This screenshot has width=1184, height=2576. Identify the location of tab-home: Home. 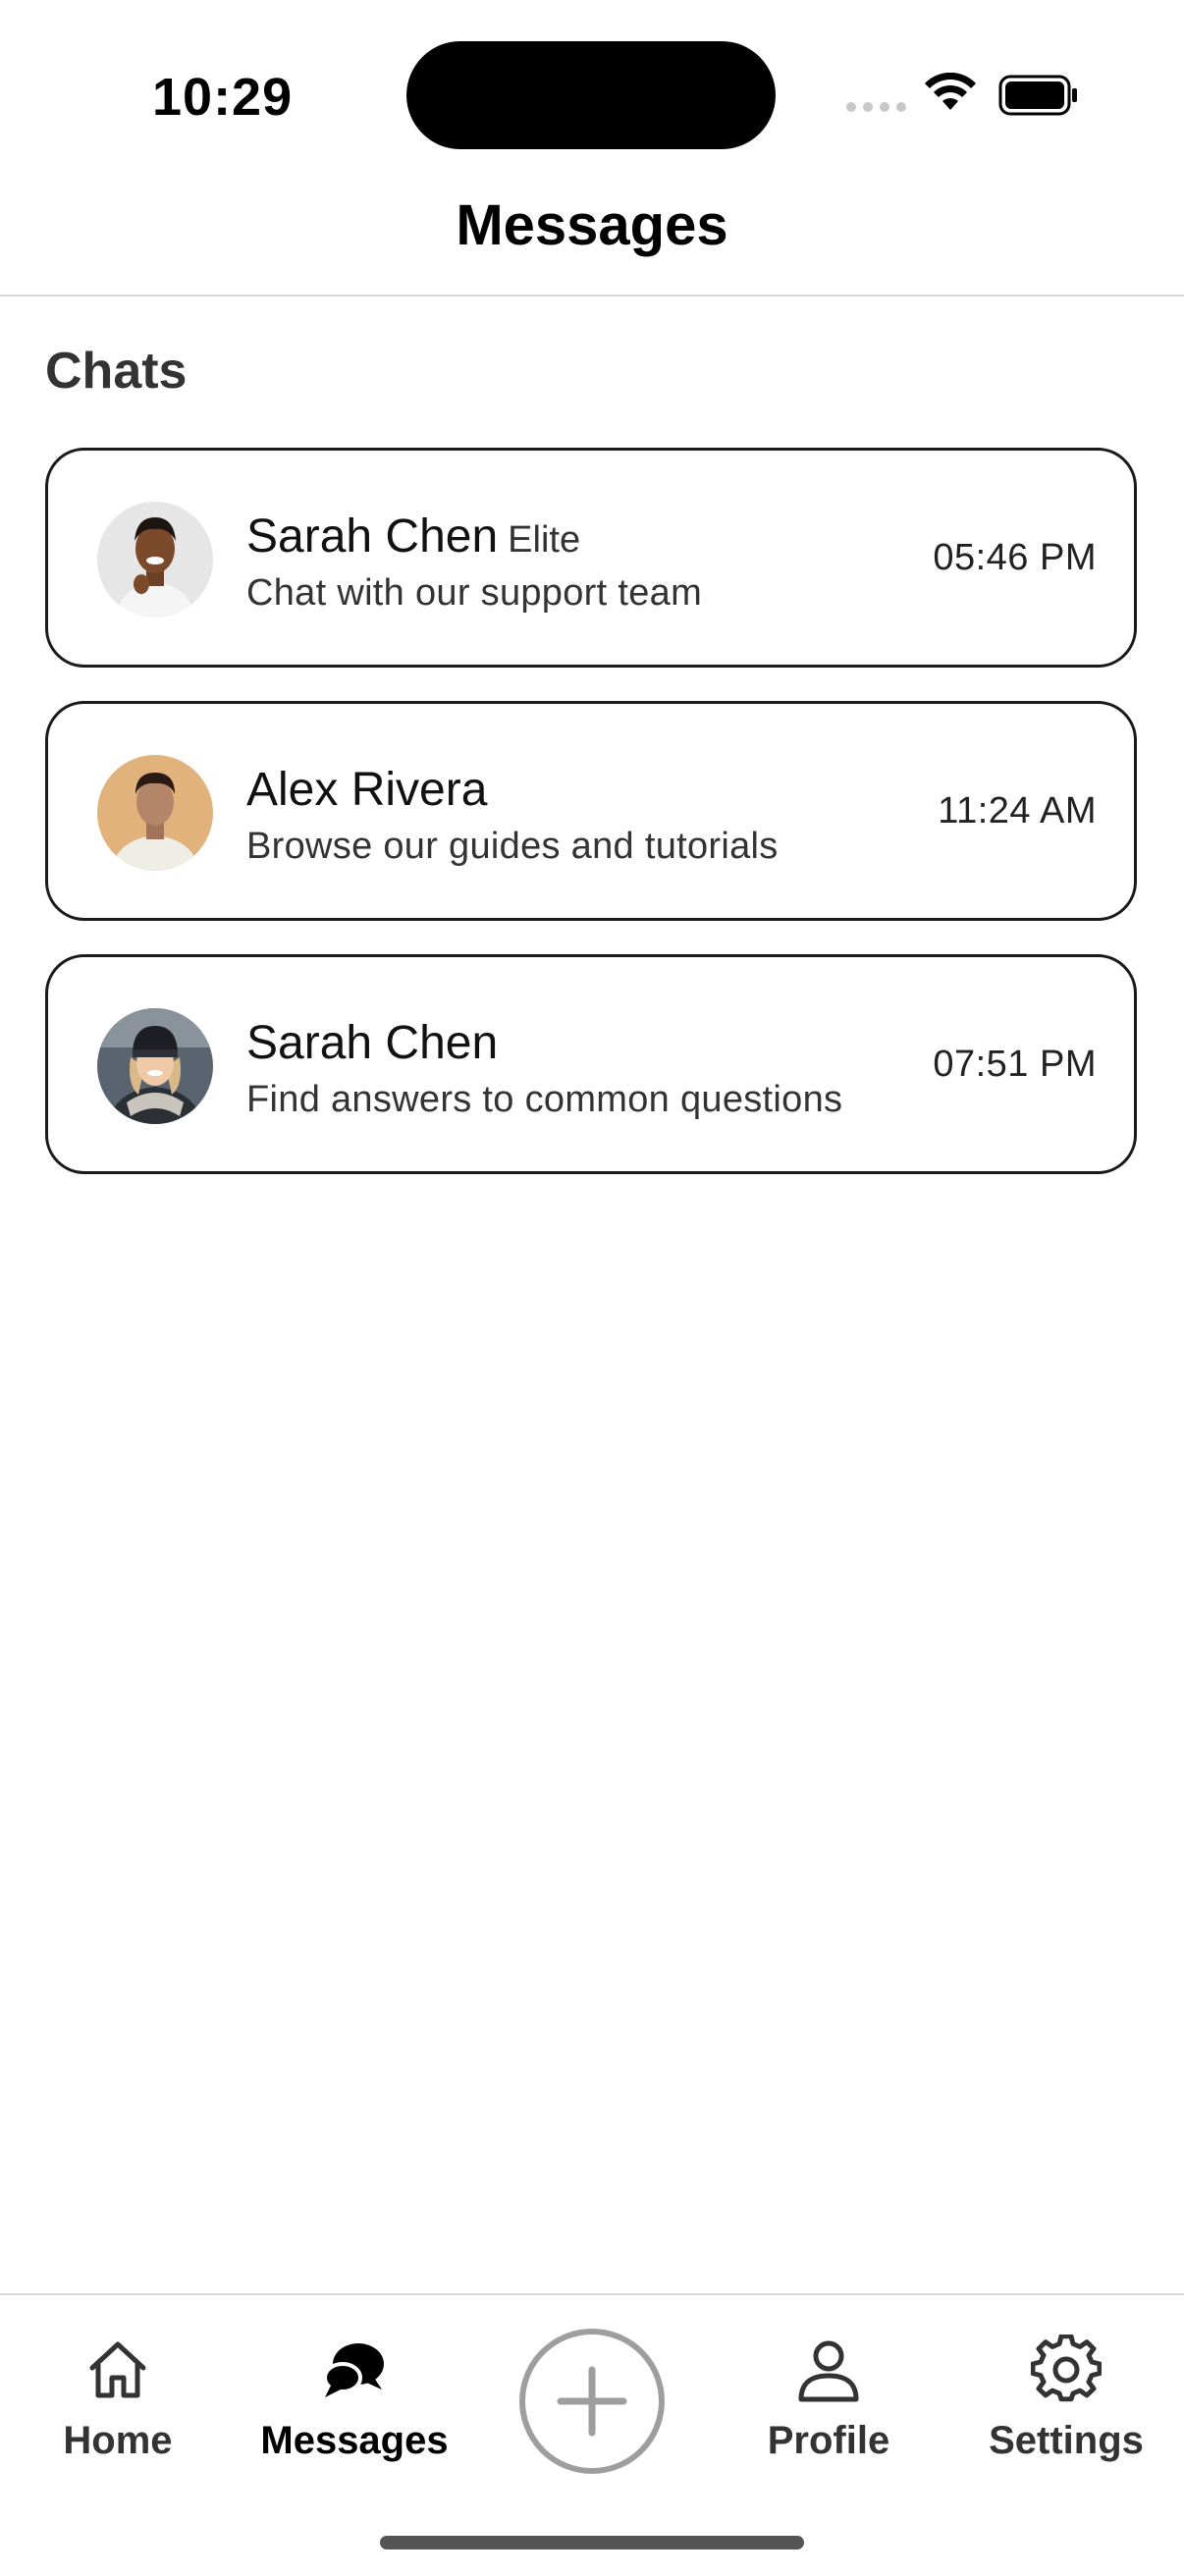
(118, 2408).